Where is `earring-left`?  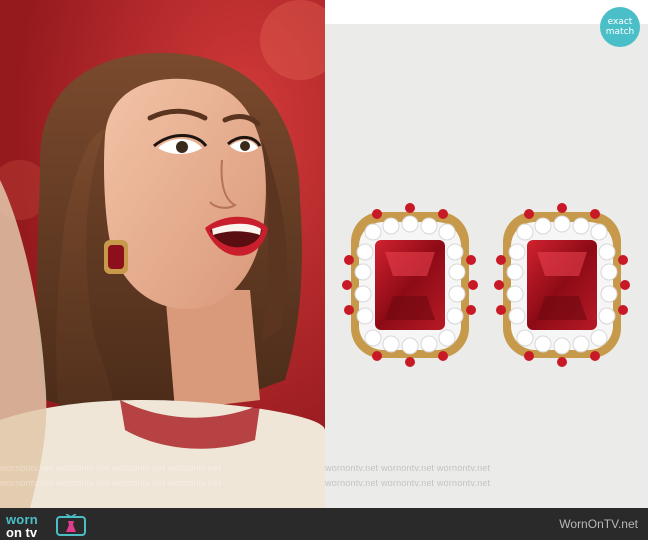
earring-left is located at coordinates (410, 285).